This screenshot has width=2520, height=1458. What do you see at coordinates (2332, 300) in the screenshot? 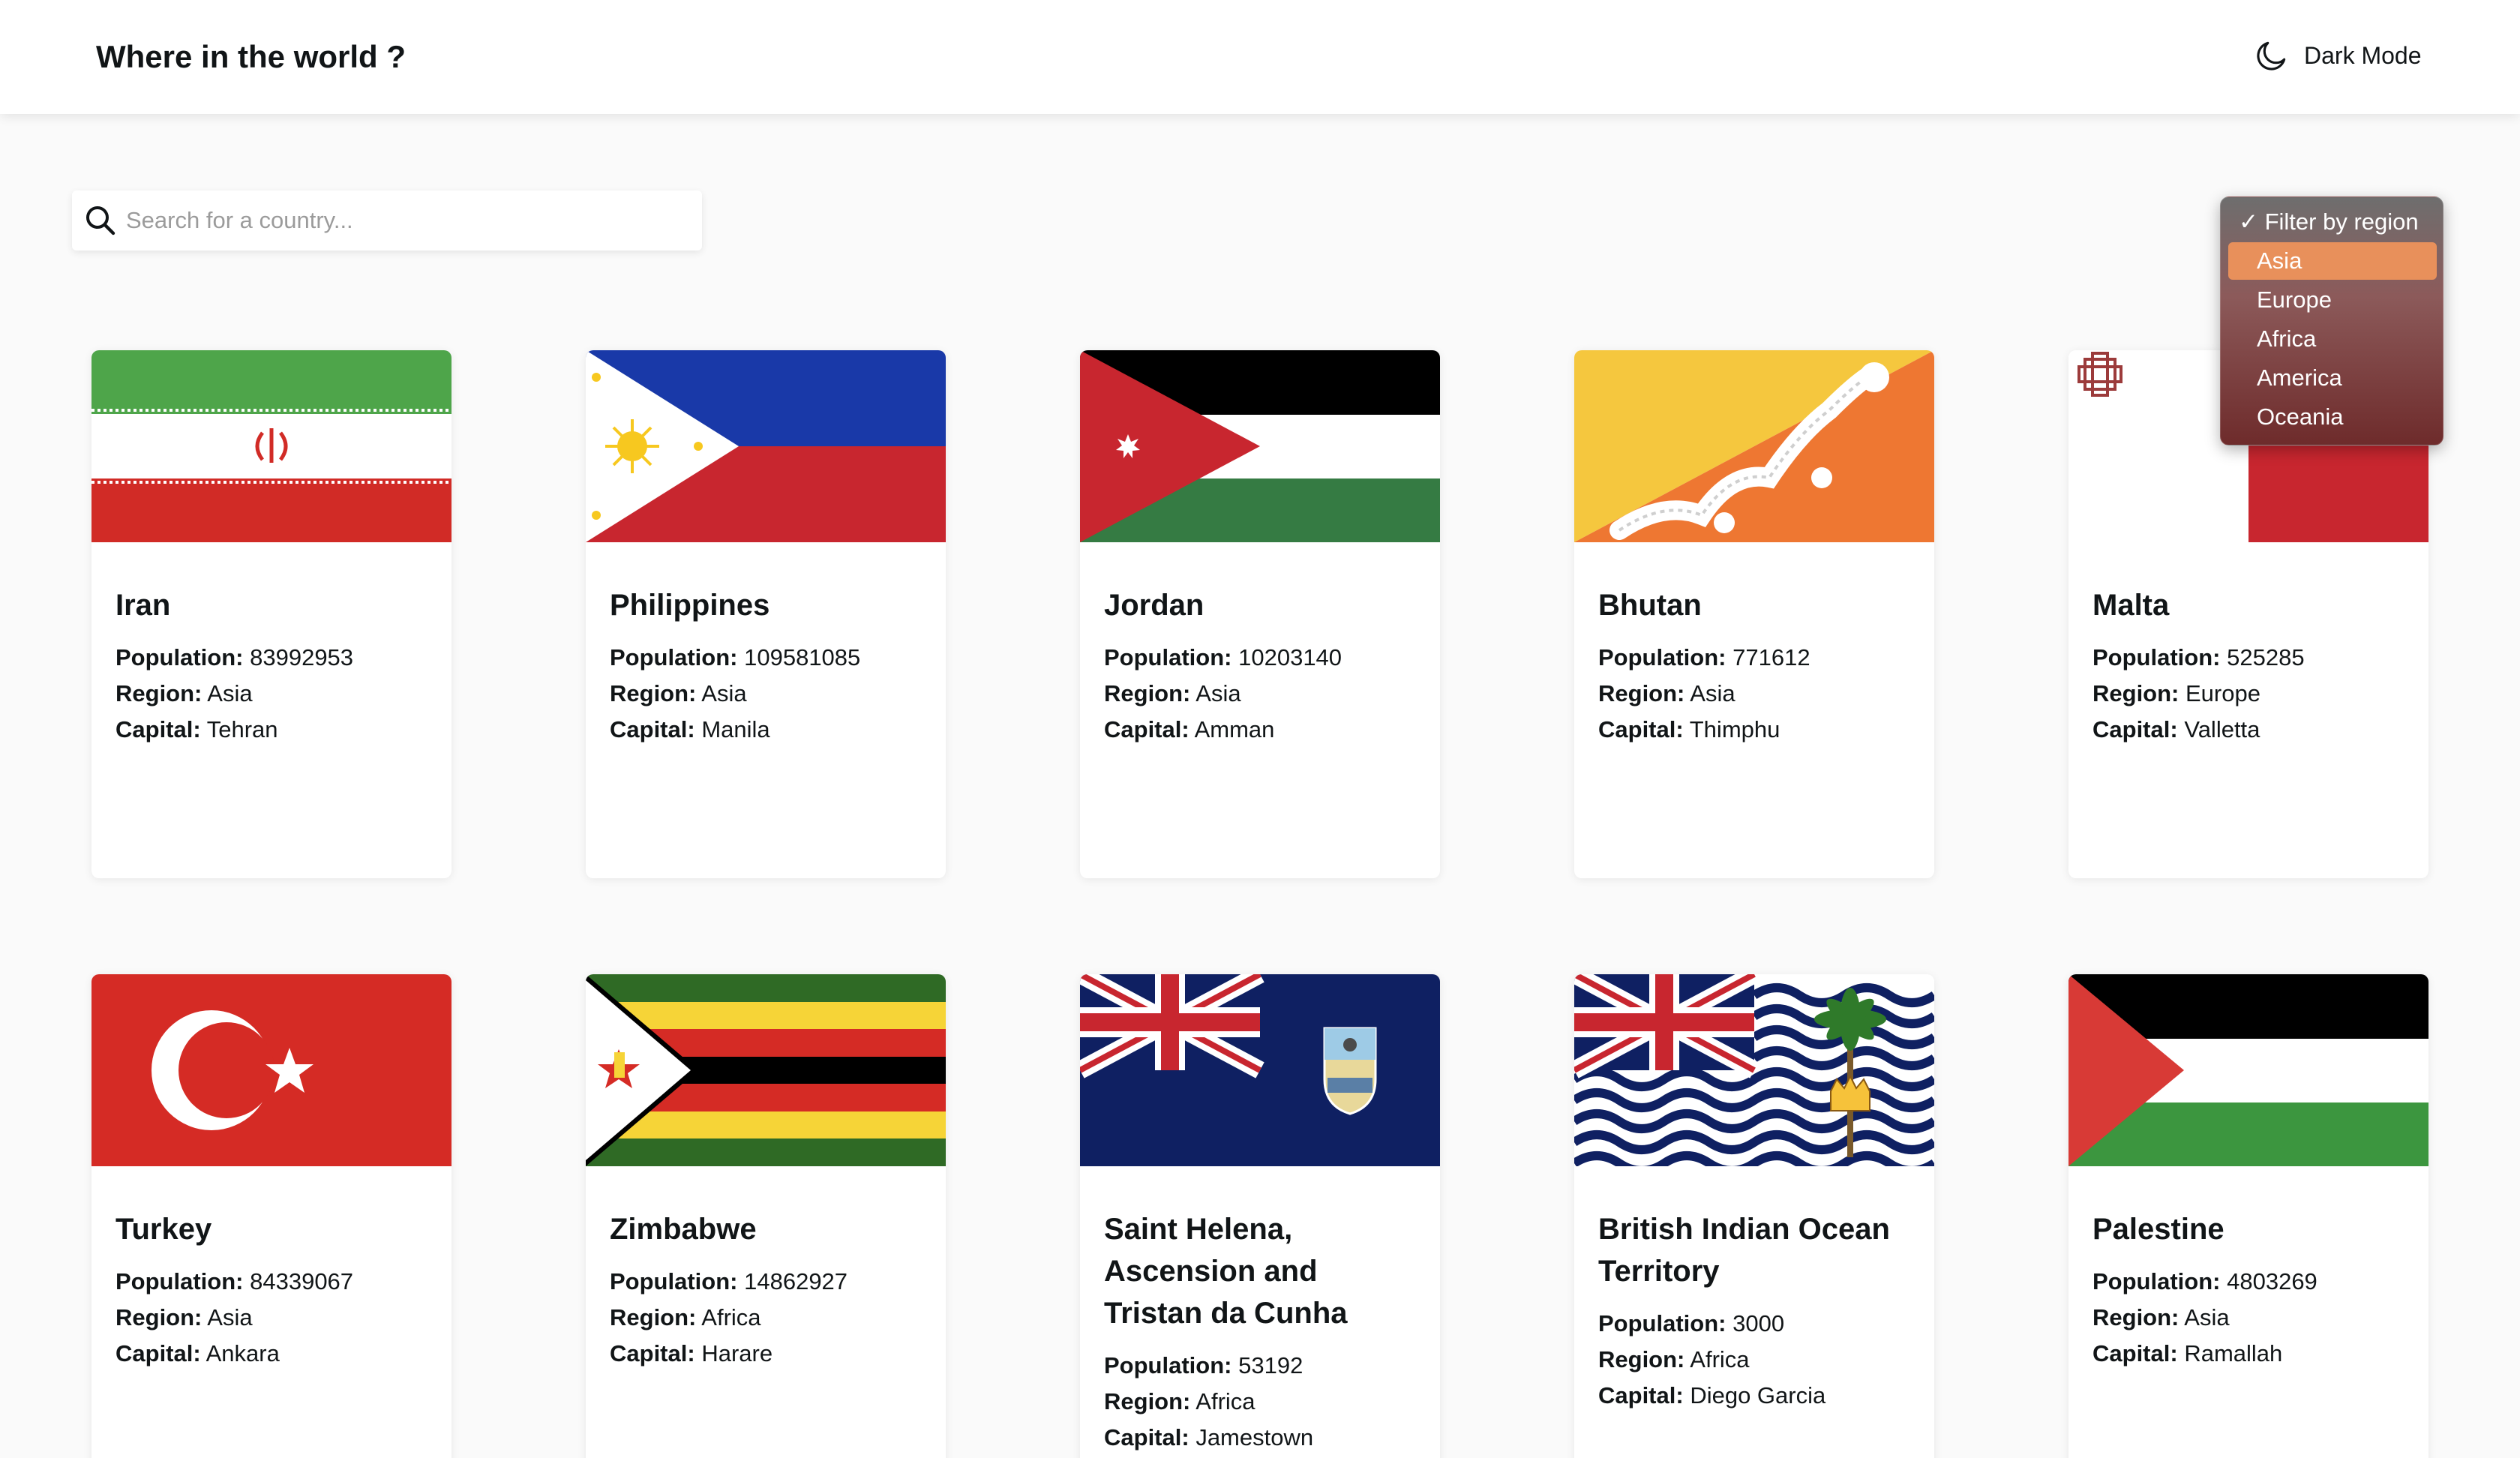
I see `menu-item-europe: Europe` at bounding box center [2332, 300].